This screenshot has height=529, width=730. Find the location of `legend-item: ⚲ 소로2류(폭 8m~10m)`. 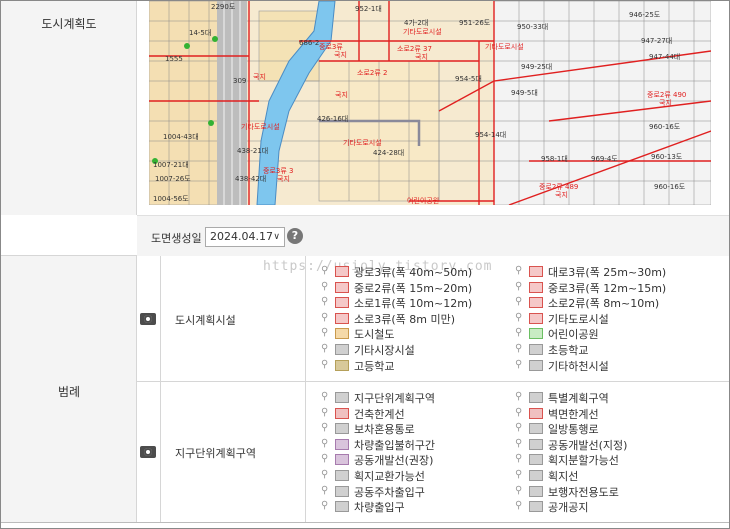

legend-item: ⚲ 소로2류(폭 8m~10m) is located at coordinates (612, 302).